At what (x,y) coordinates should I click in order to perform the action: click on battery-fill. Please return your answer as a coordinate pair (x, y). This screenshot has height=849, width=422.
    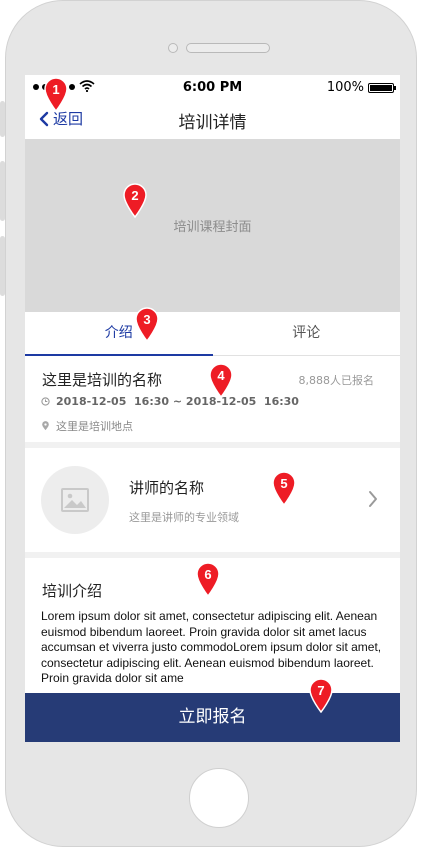
    Looking at the image, I should click on (381, 87).